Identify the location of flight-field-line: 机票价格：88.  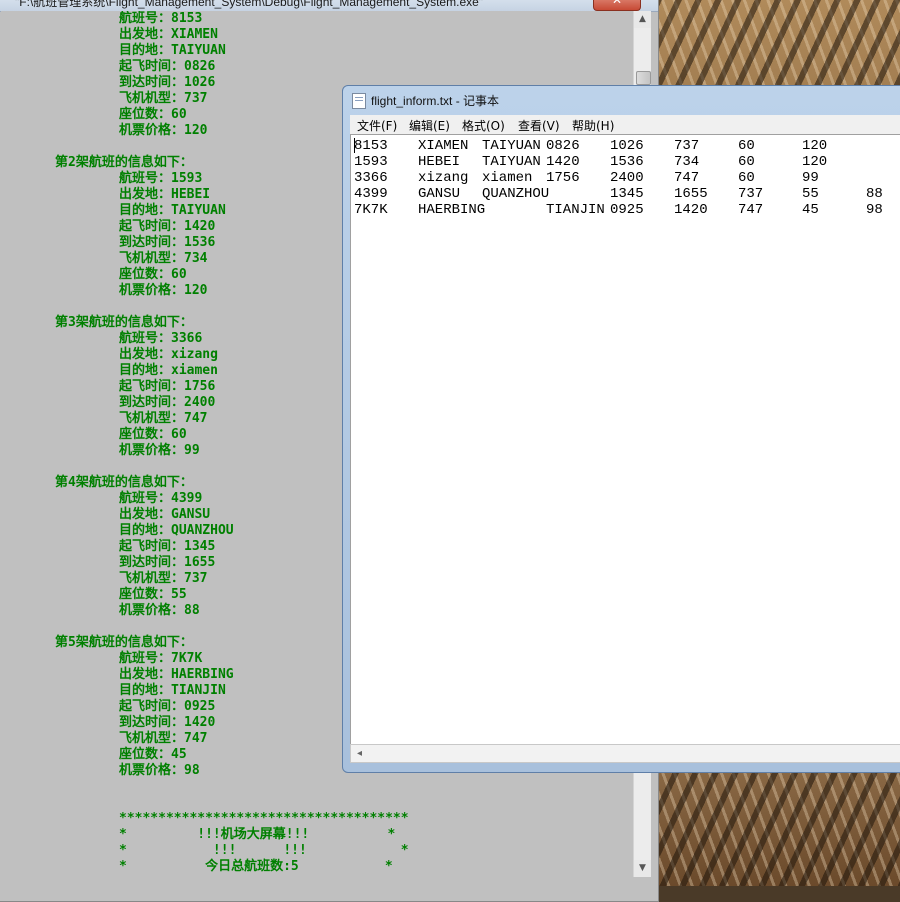
(159, 610).